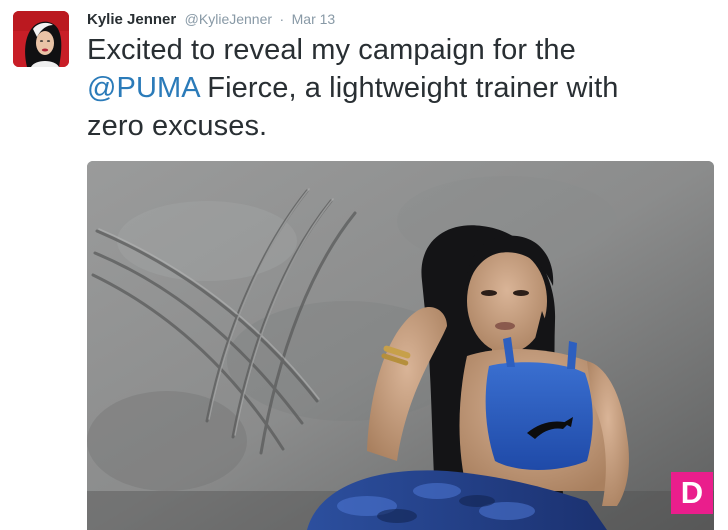  What do you see at coordinates (228, 19) in the screenshot?
I see `user-handle: @KylieJenner` at bounding box center [228, 19].